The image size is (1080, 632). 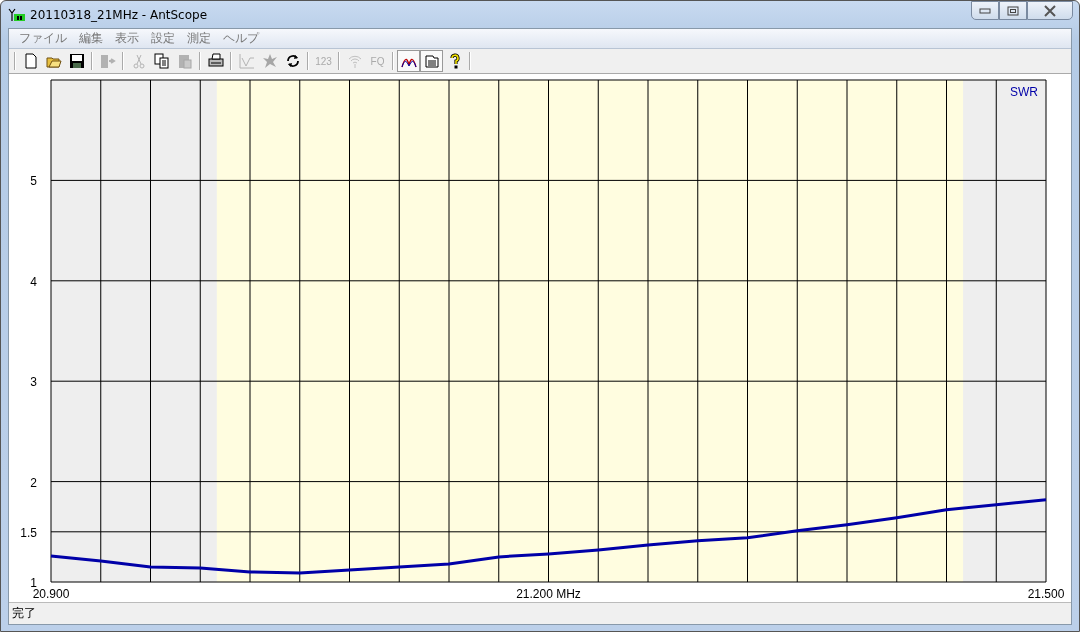 I want to click on x-tick-label: 21.500, so click(x=1046, y=592).